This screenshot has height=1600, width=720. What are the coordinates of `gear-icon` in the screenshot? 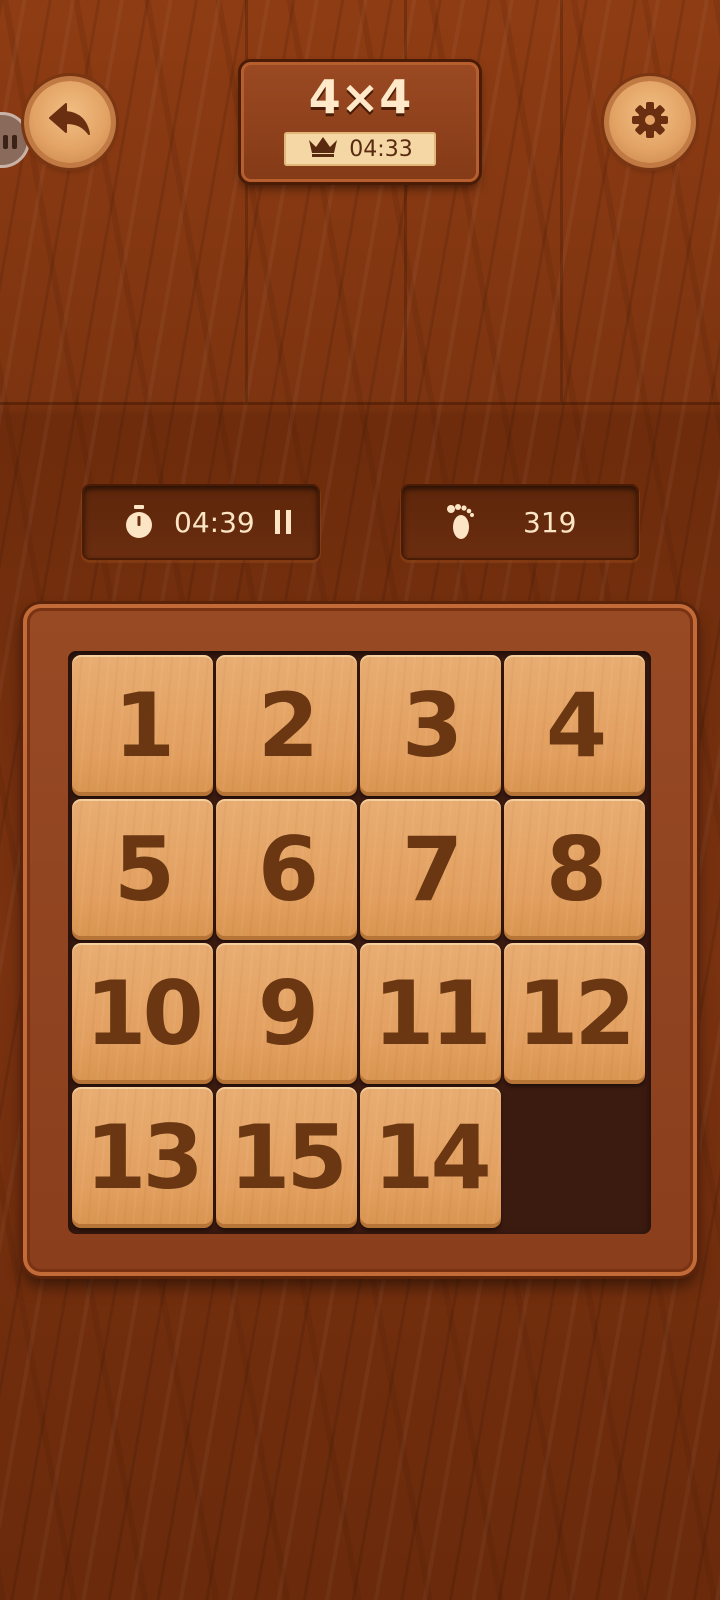 It's located at (650, 122).